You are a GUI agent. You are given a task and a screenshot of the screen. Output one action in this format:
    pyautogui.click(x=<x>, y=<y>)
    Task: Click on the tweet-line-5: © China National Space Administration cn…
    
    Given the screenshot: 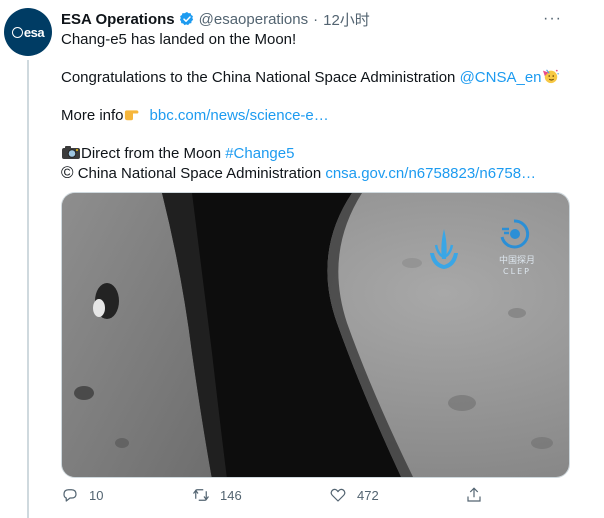 What is the action you would take?
    pyautogui.click(x=298, y=173)
    